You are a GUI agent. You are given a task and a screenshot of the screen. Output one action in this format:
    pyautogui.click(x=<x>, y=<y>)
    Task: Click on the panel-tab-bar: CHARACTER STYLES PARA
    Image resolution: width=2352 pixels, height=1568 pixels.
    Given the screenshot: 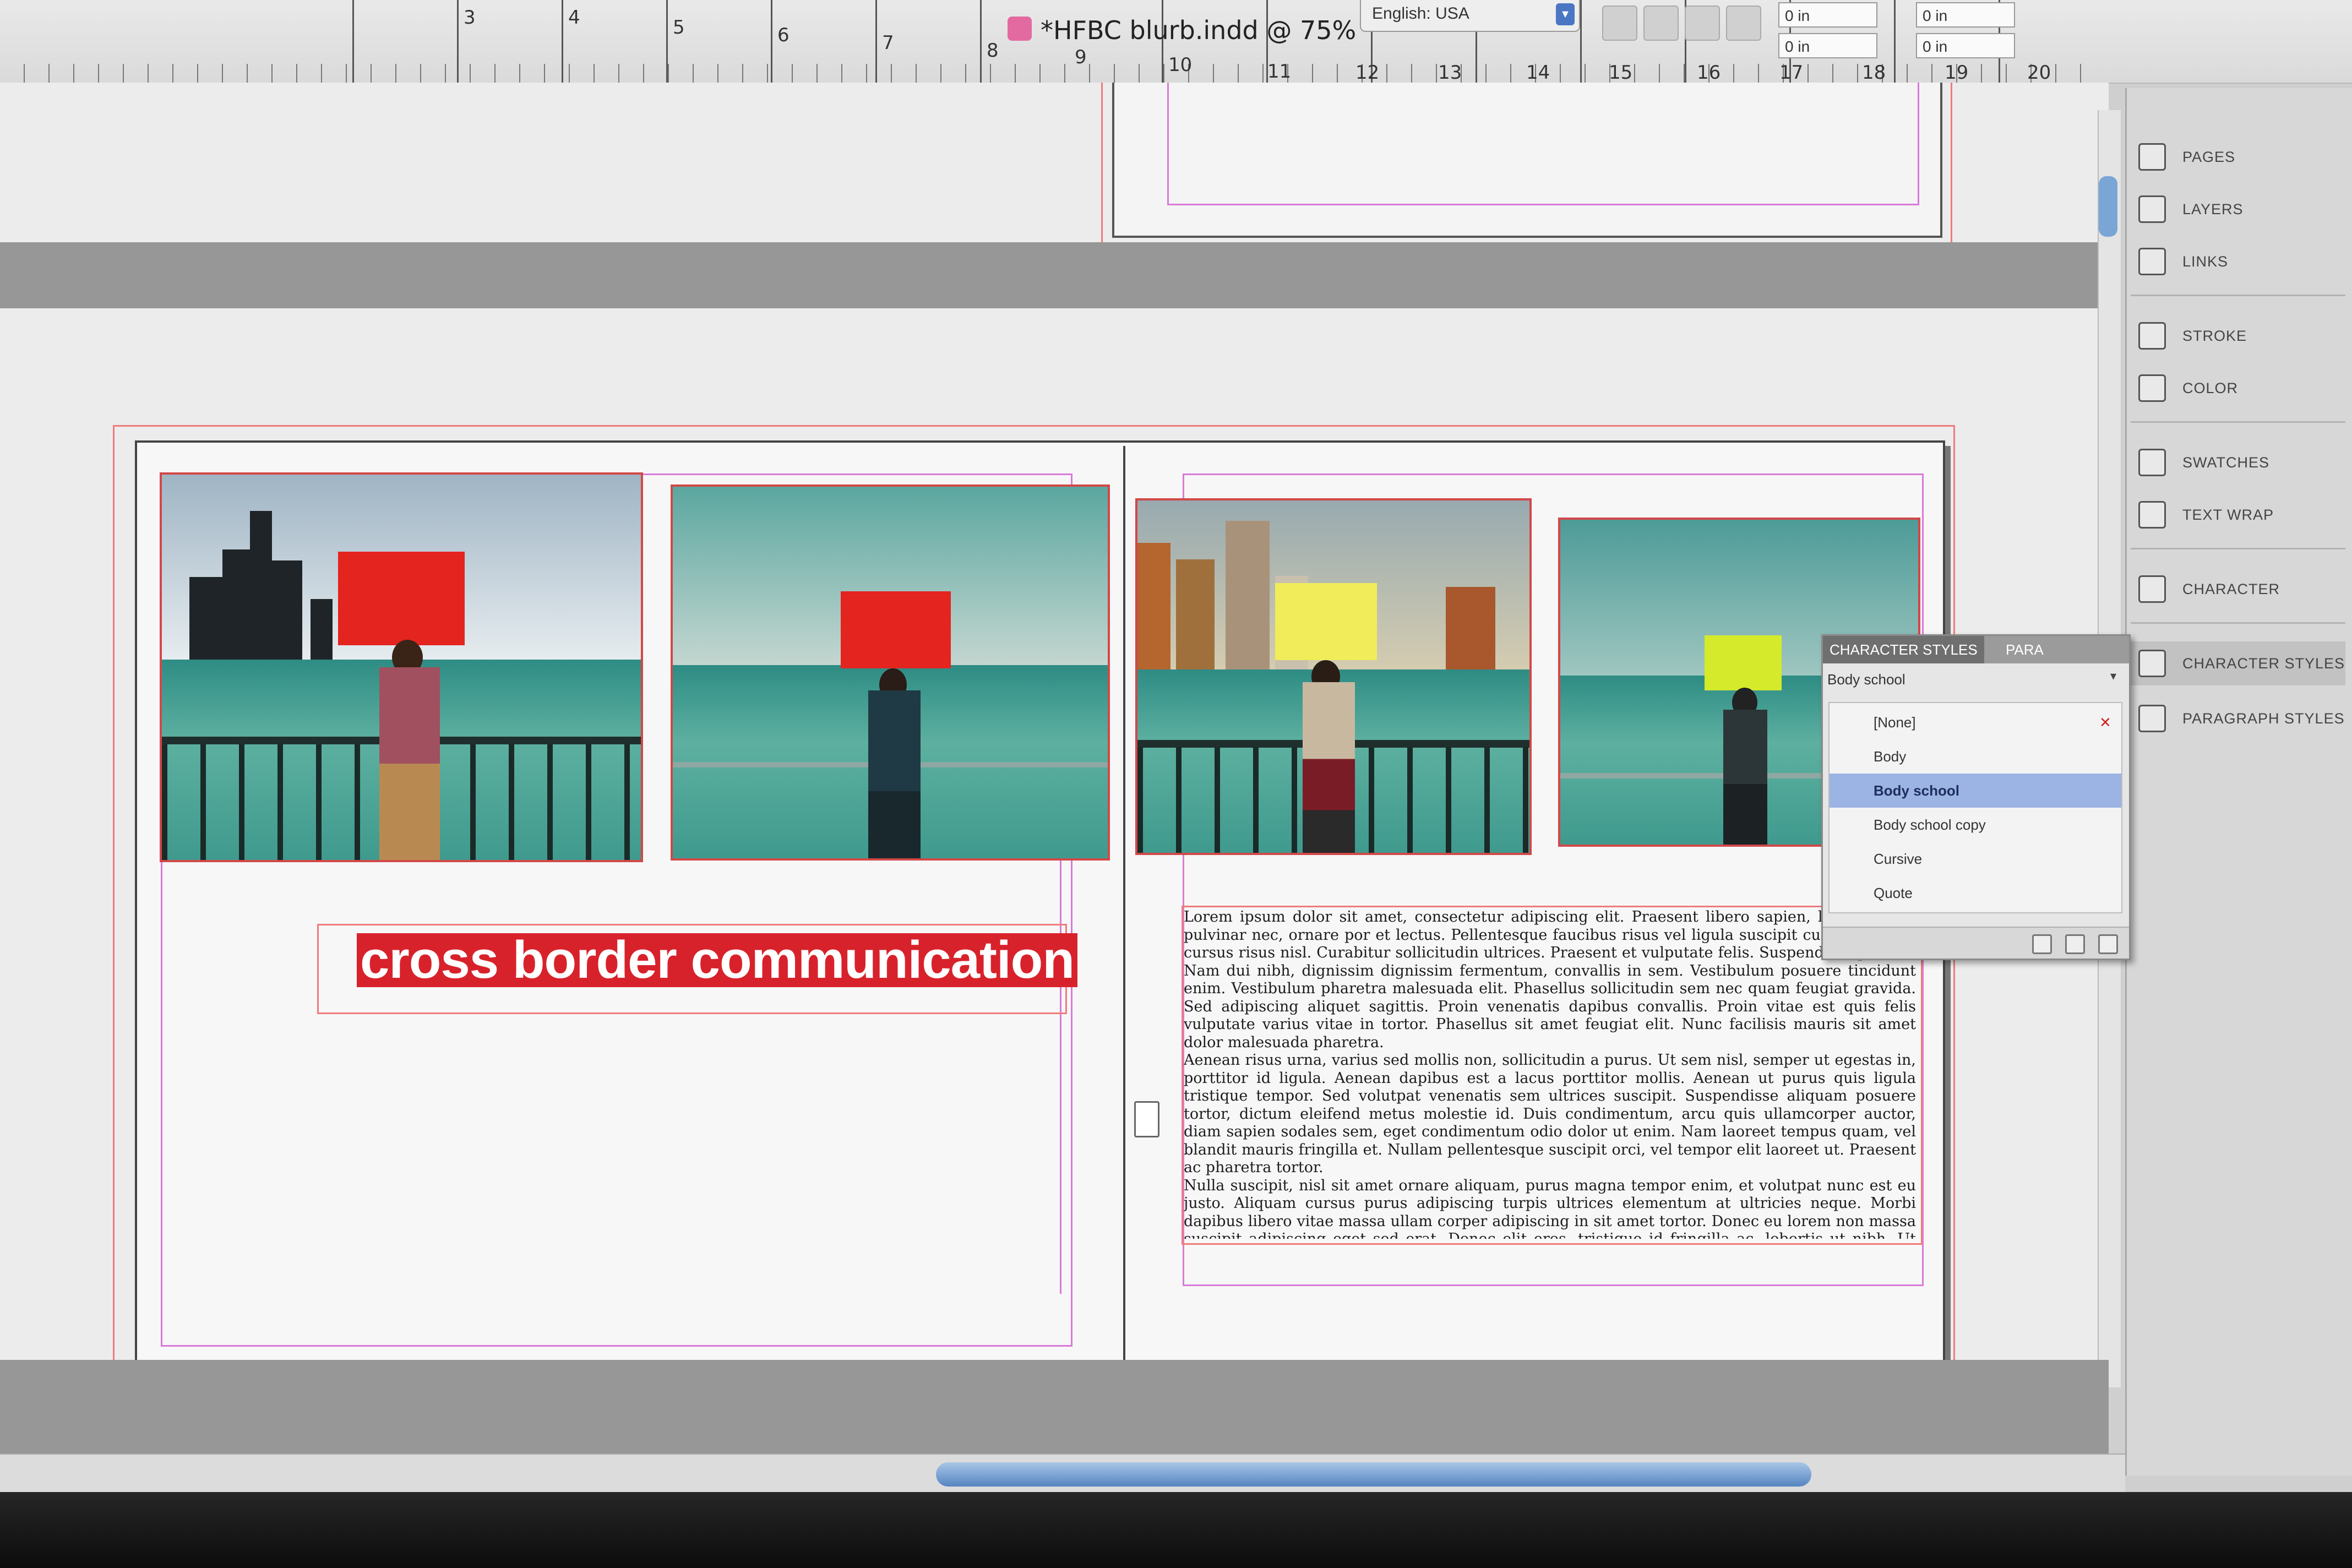 What is the action you would take?
    pyautogui.click(x=1976, y=649)
    